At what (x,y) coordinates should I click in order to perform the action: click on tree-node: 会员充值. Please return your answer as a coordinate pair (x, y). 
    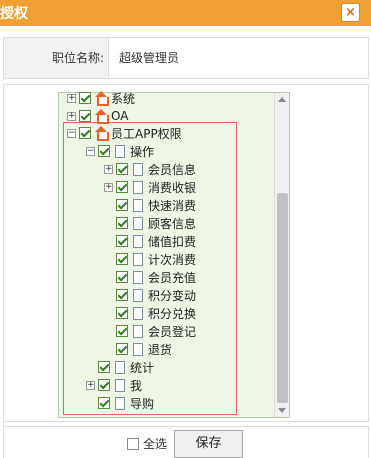
    Looking at the image, I should click on (150, 277).